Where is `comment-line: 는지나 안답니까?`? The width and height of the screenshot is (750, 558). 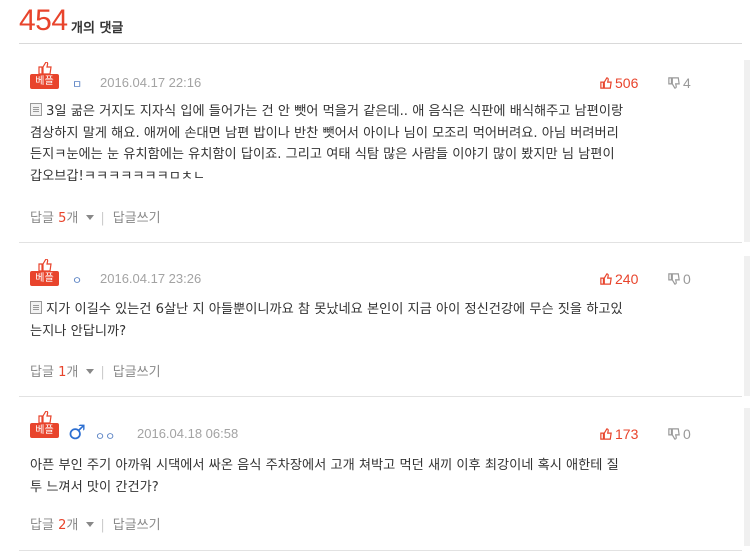 comment-line: 는지나 안답니까? is located at coordinates (78, 331).